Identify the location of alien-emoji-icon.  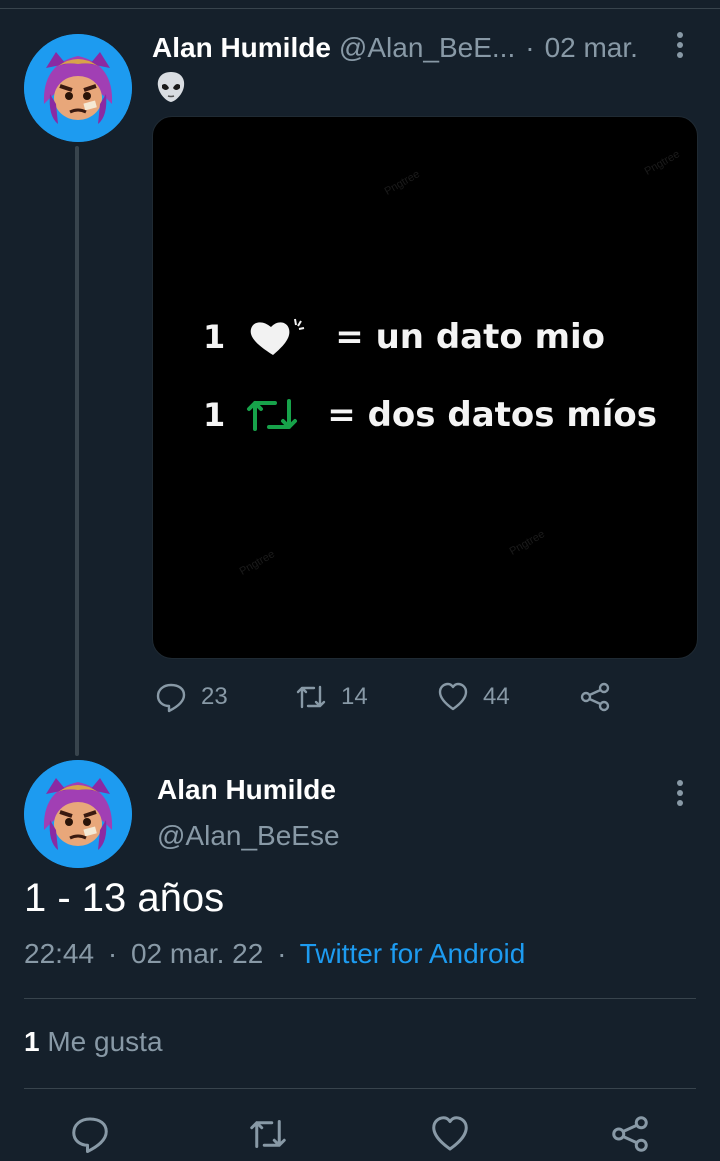
(171, 87).